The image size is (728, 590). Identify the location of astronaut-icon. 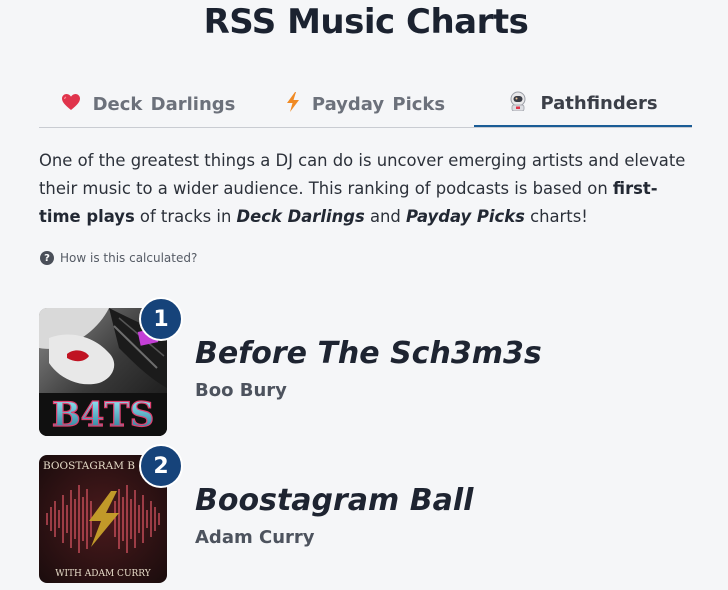
(518, 103).